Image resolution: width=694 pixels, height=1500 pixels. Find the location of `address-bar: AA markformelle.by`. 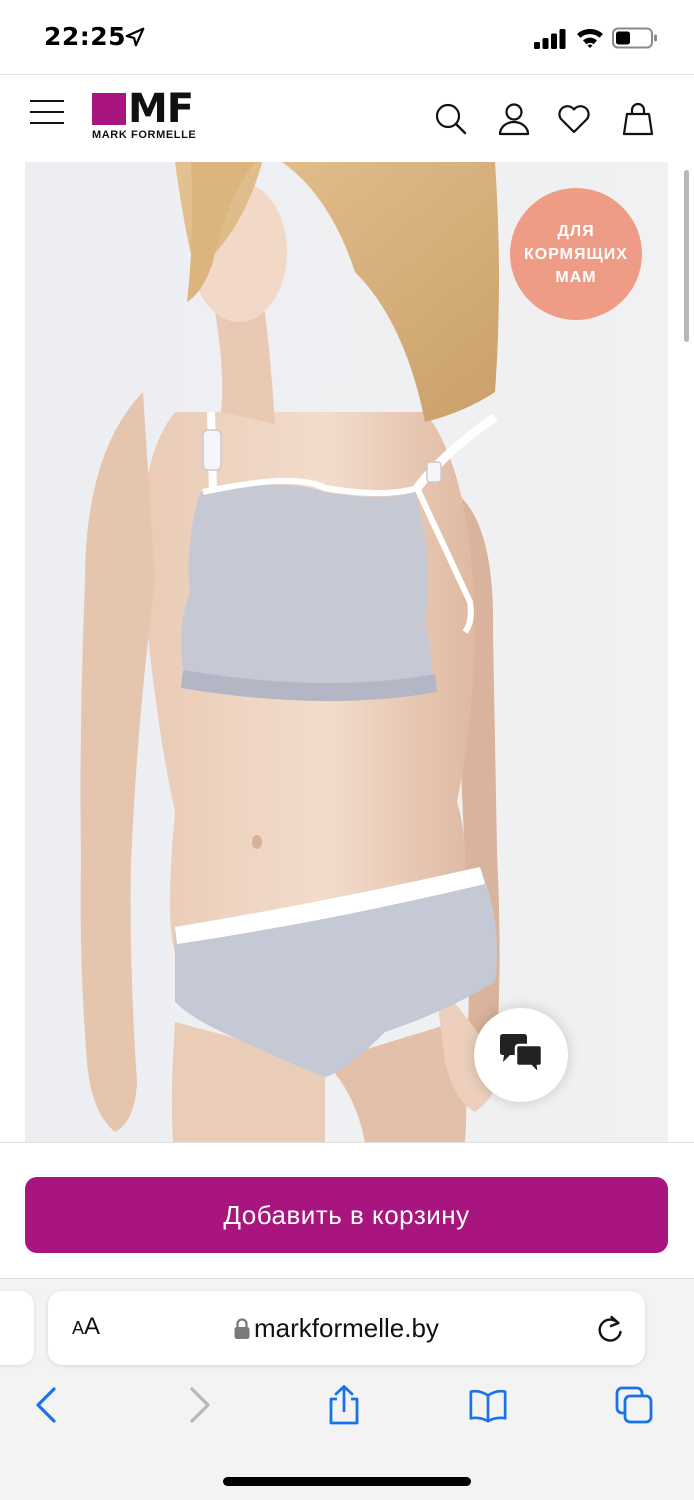

address-bar: AA markformelle.by is located at coordinates (346, 1328).